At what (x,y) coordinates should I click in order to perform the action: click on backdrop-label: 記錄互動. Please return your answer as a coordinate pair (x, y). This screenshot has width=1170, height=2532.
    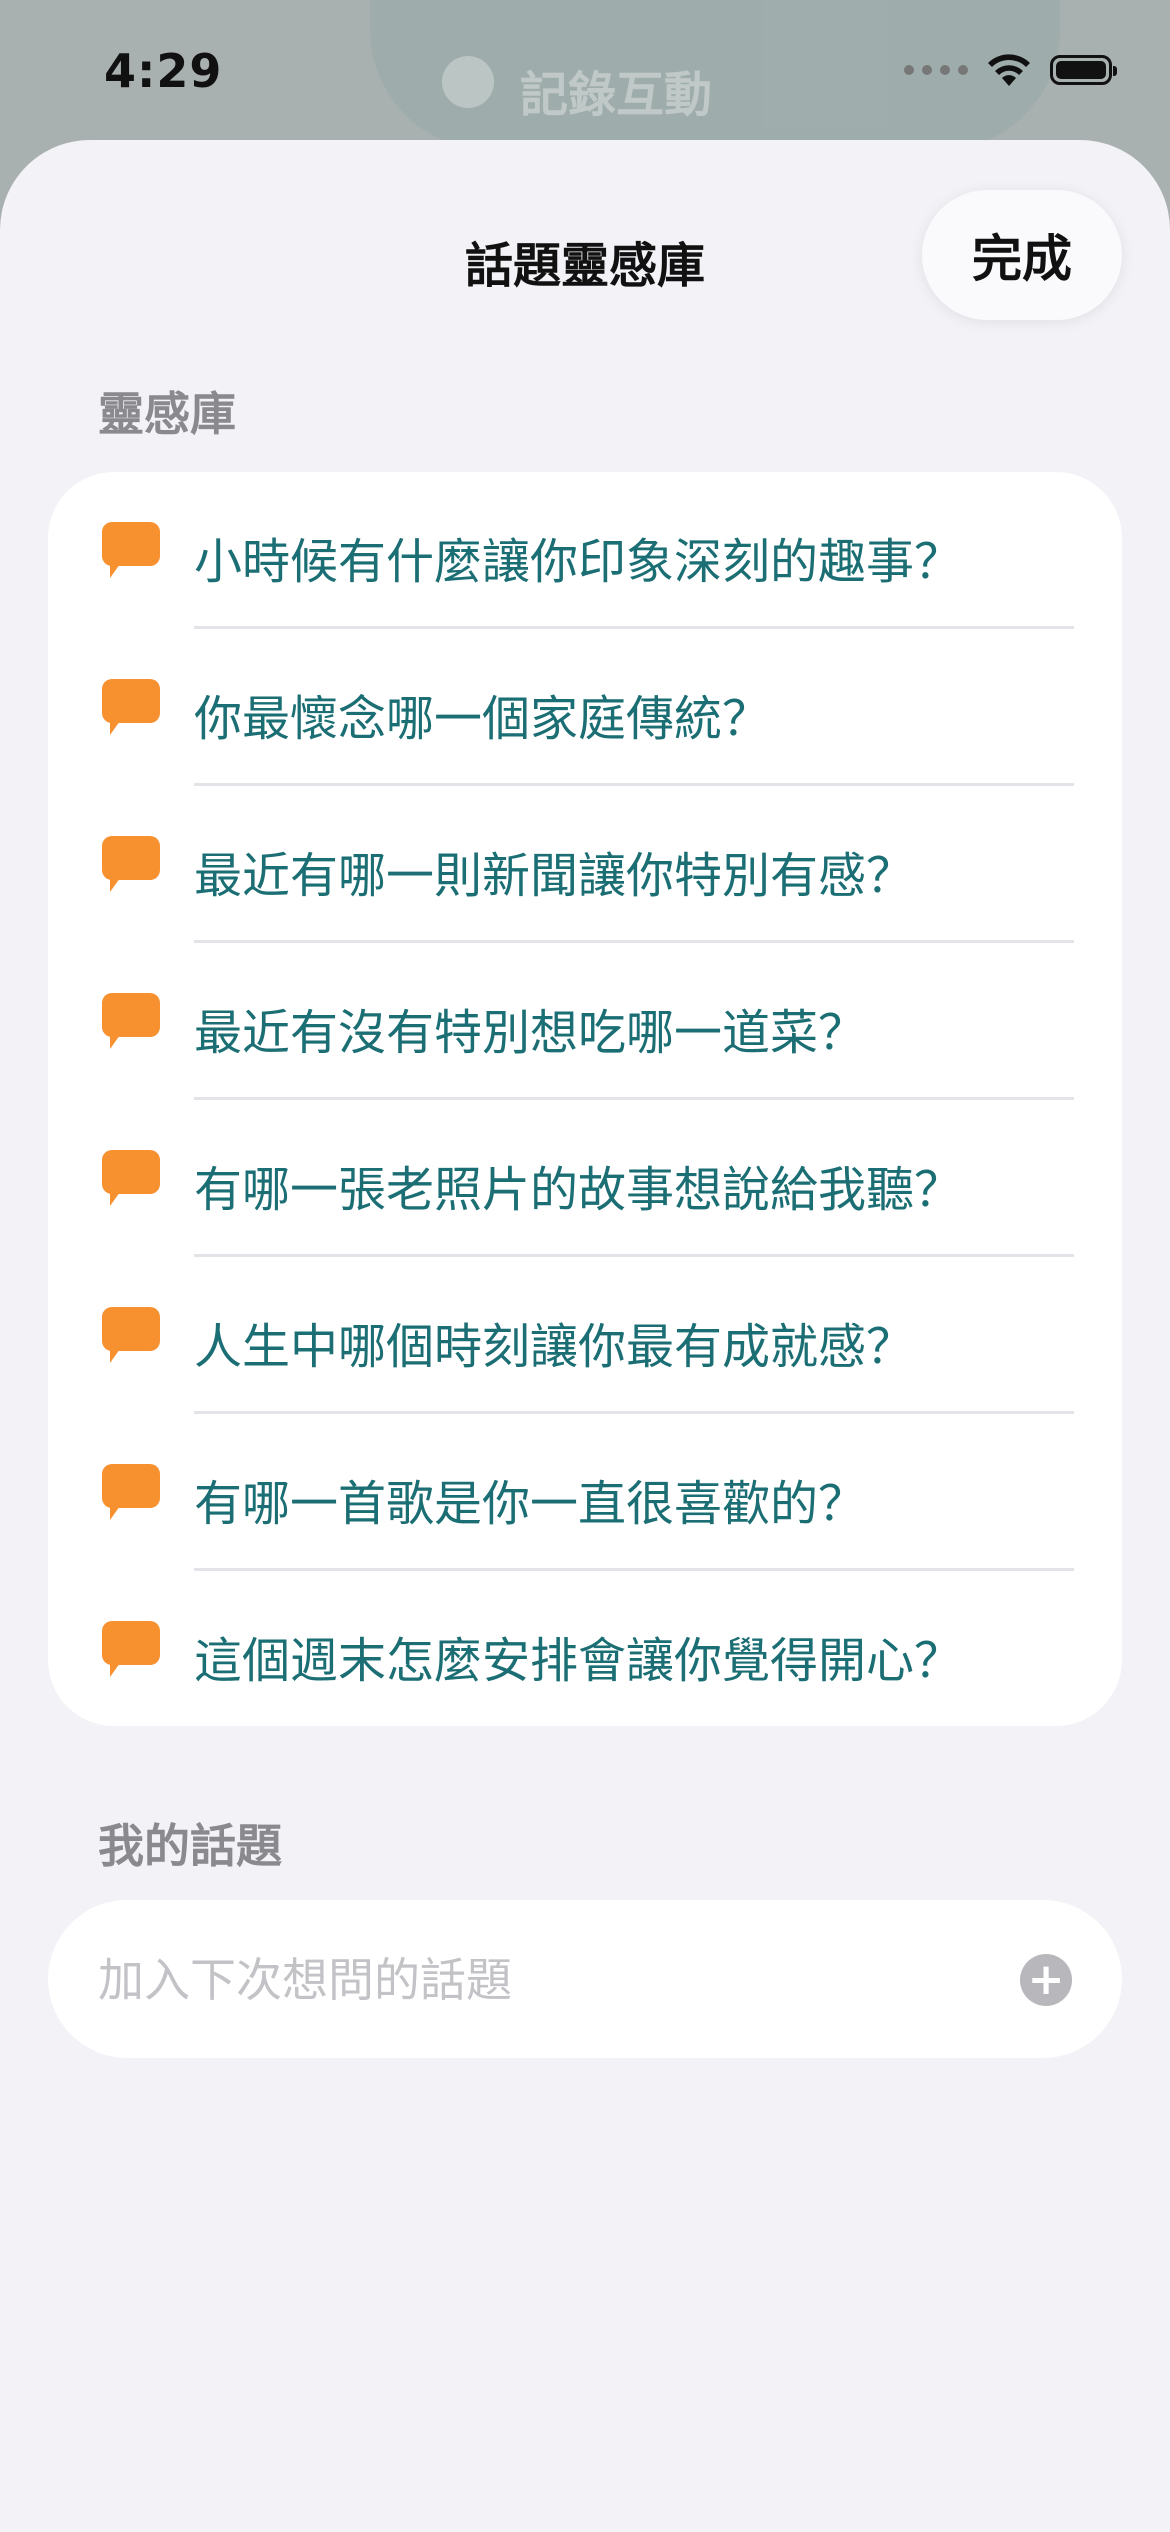
    Looking at the image, I should click on (616, 95).